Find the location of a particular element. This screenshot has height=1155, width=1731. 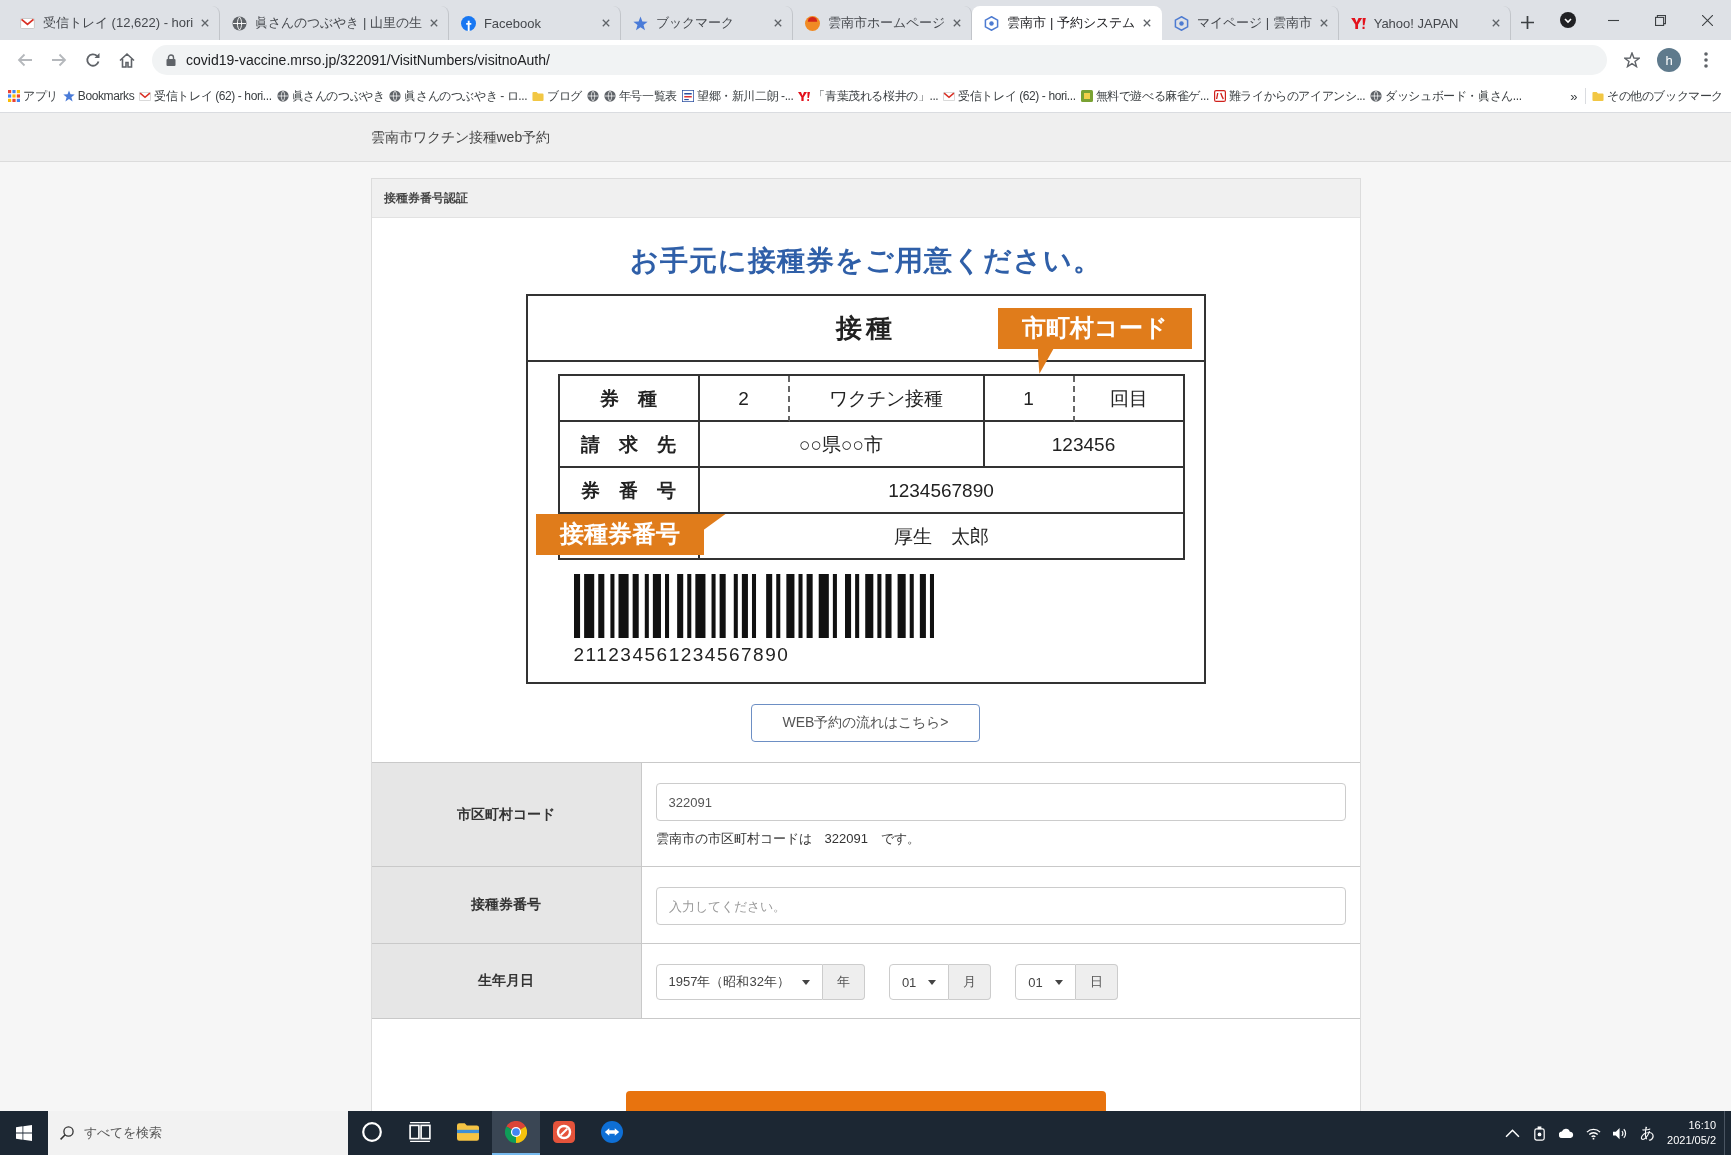

reload-icon is located at coordinates (93, 60).